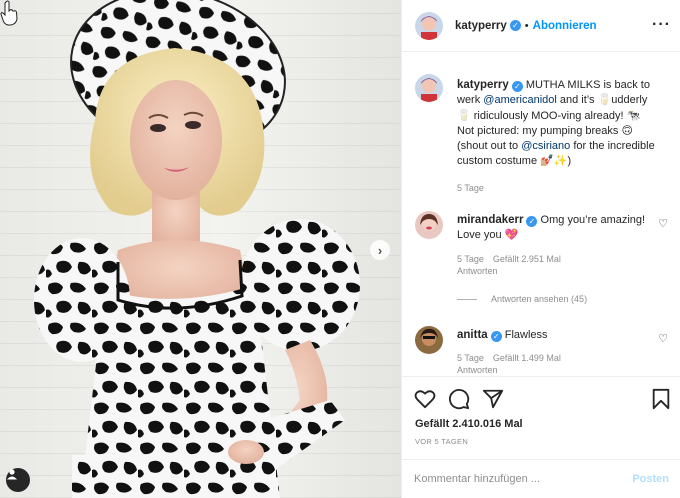 Image resolution: width=680 pixels, height=498 pixels. I want to click on bookmark-icon-svg, so click(661, 399).